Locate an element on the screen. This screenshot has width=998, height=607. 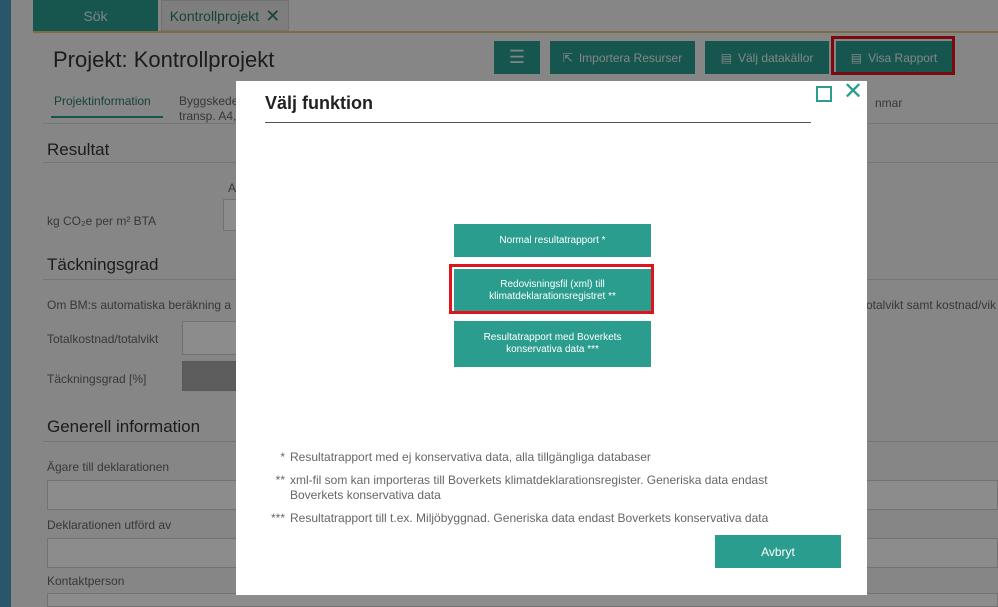
footnote-mark: *** is located at coordinates (277, 518).